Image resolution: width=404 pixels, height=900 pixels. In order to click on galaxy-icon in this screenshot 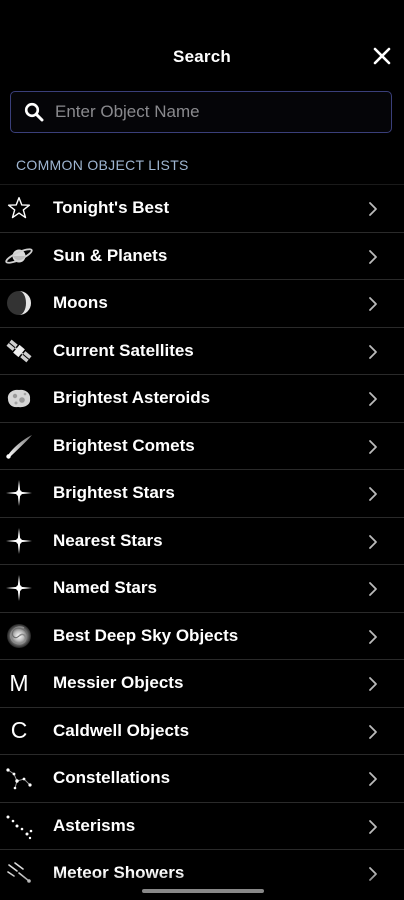, I will do `click(19, 636)`.